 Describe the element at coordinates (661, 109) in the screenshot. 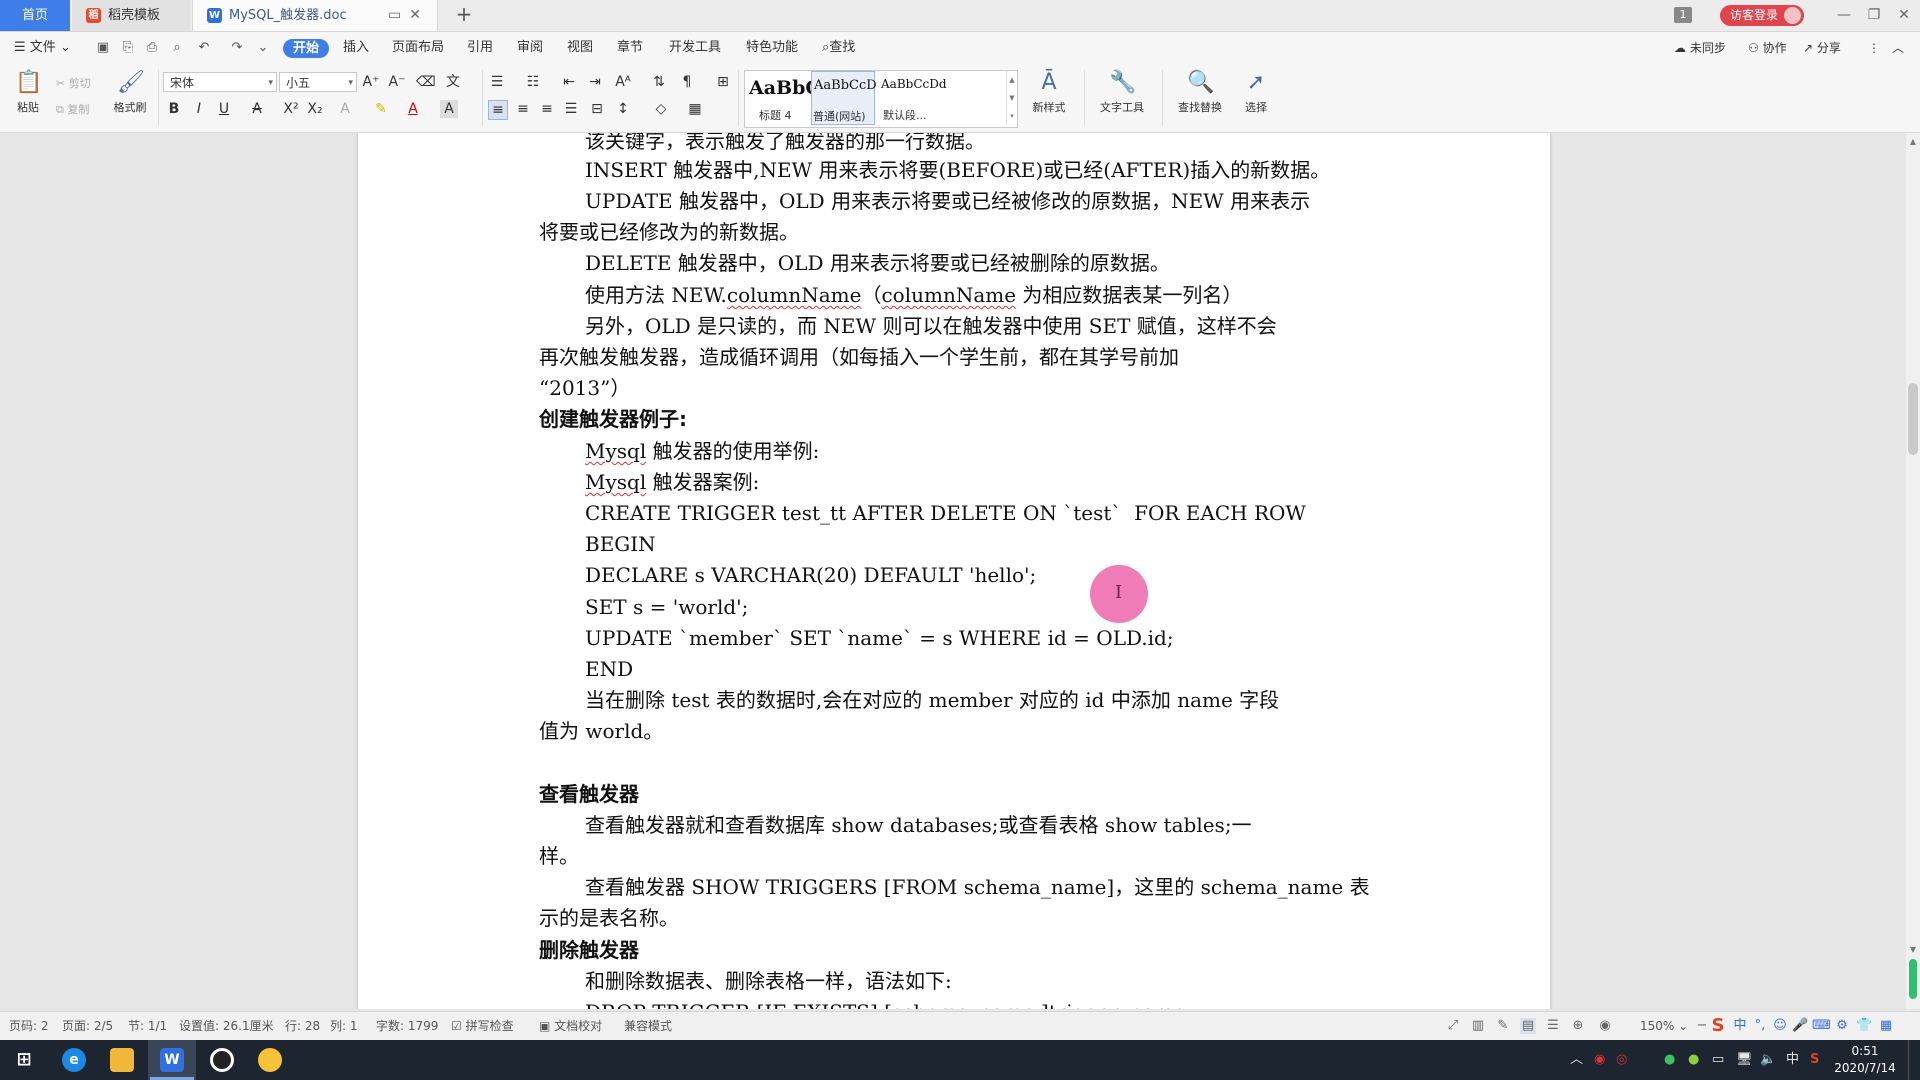

I see `shading-icon: ◇` at that location.